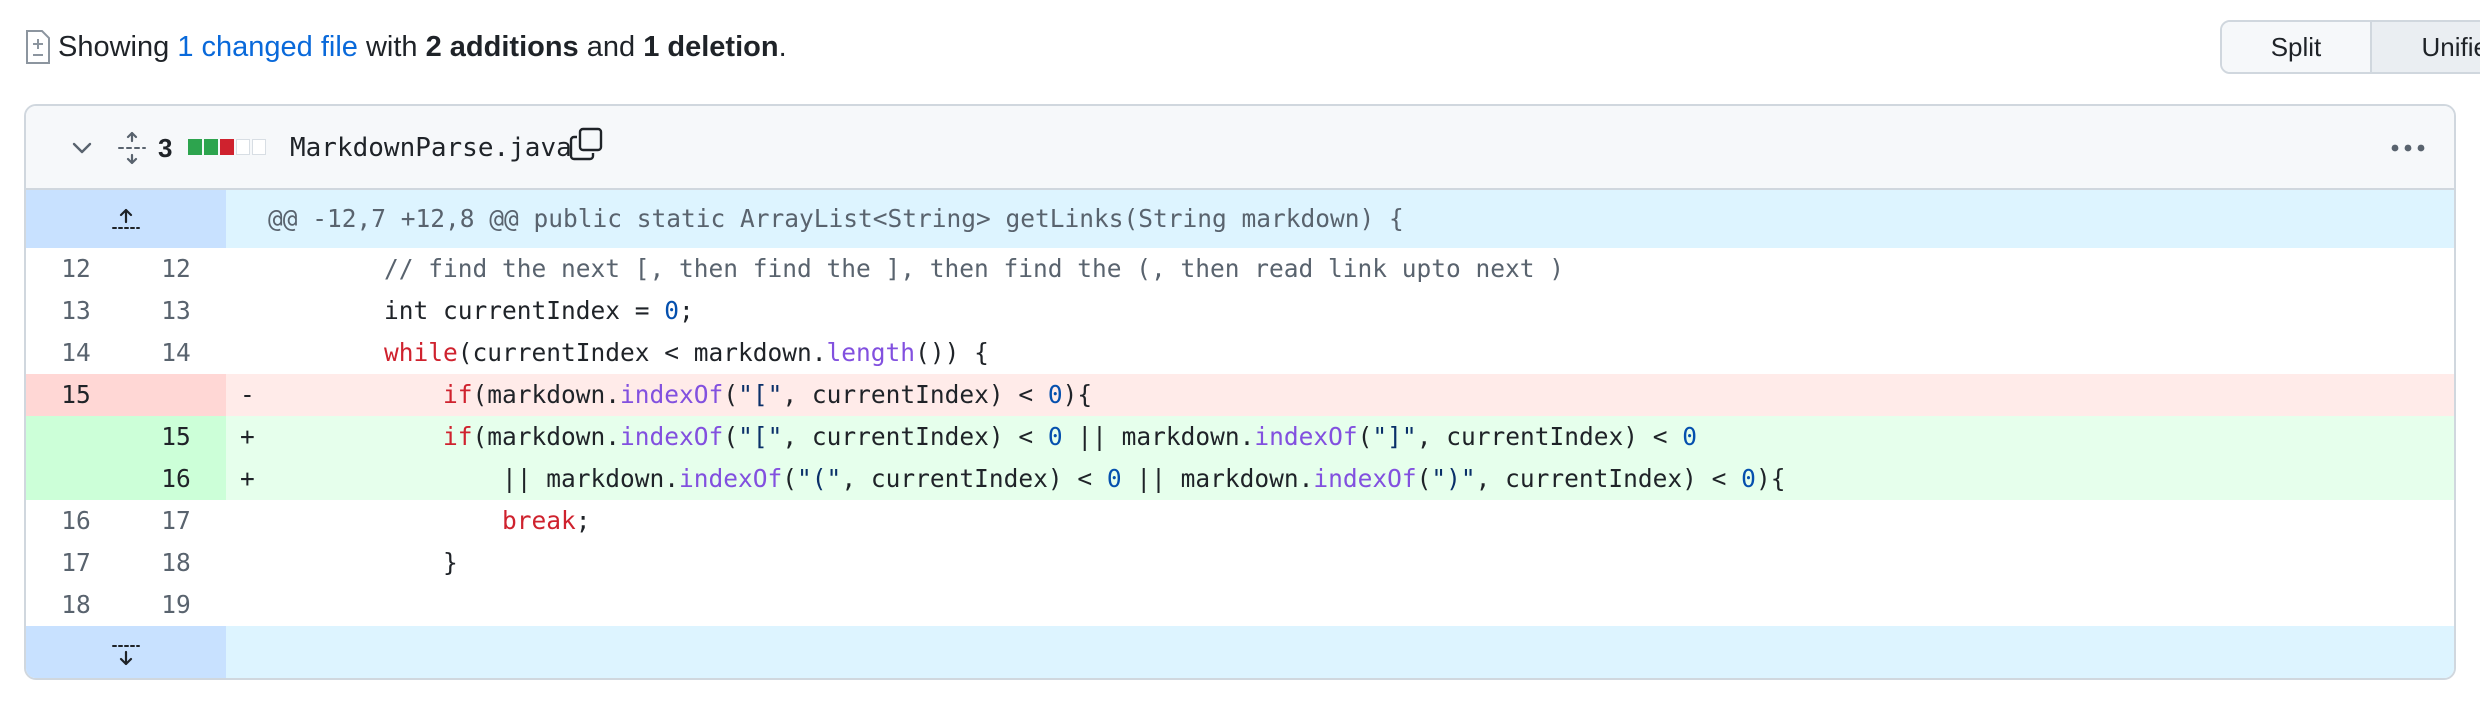  What do you see at coordinates (176, 563) in the screenshot?
I see `new-line-number: 18` at bounding box center [176, 563].